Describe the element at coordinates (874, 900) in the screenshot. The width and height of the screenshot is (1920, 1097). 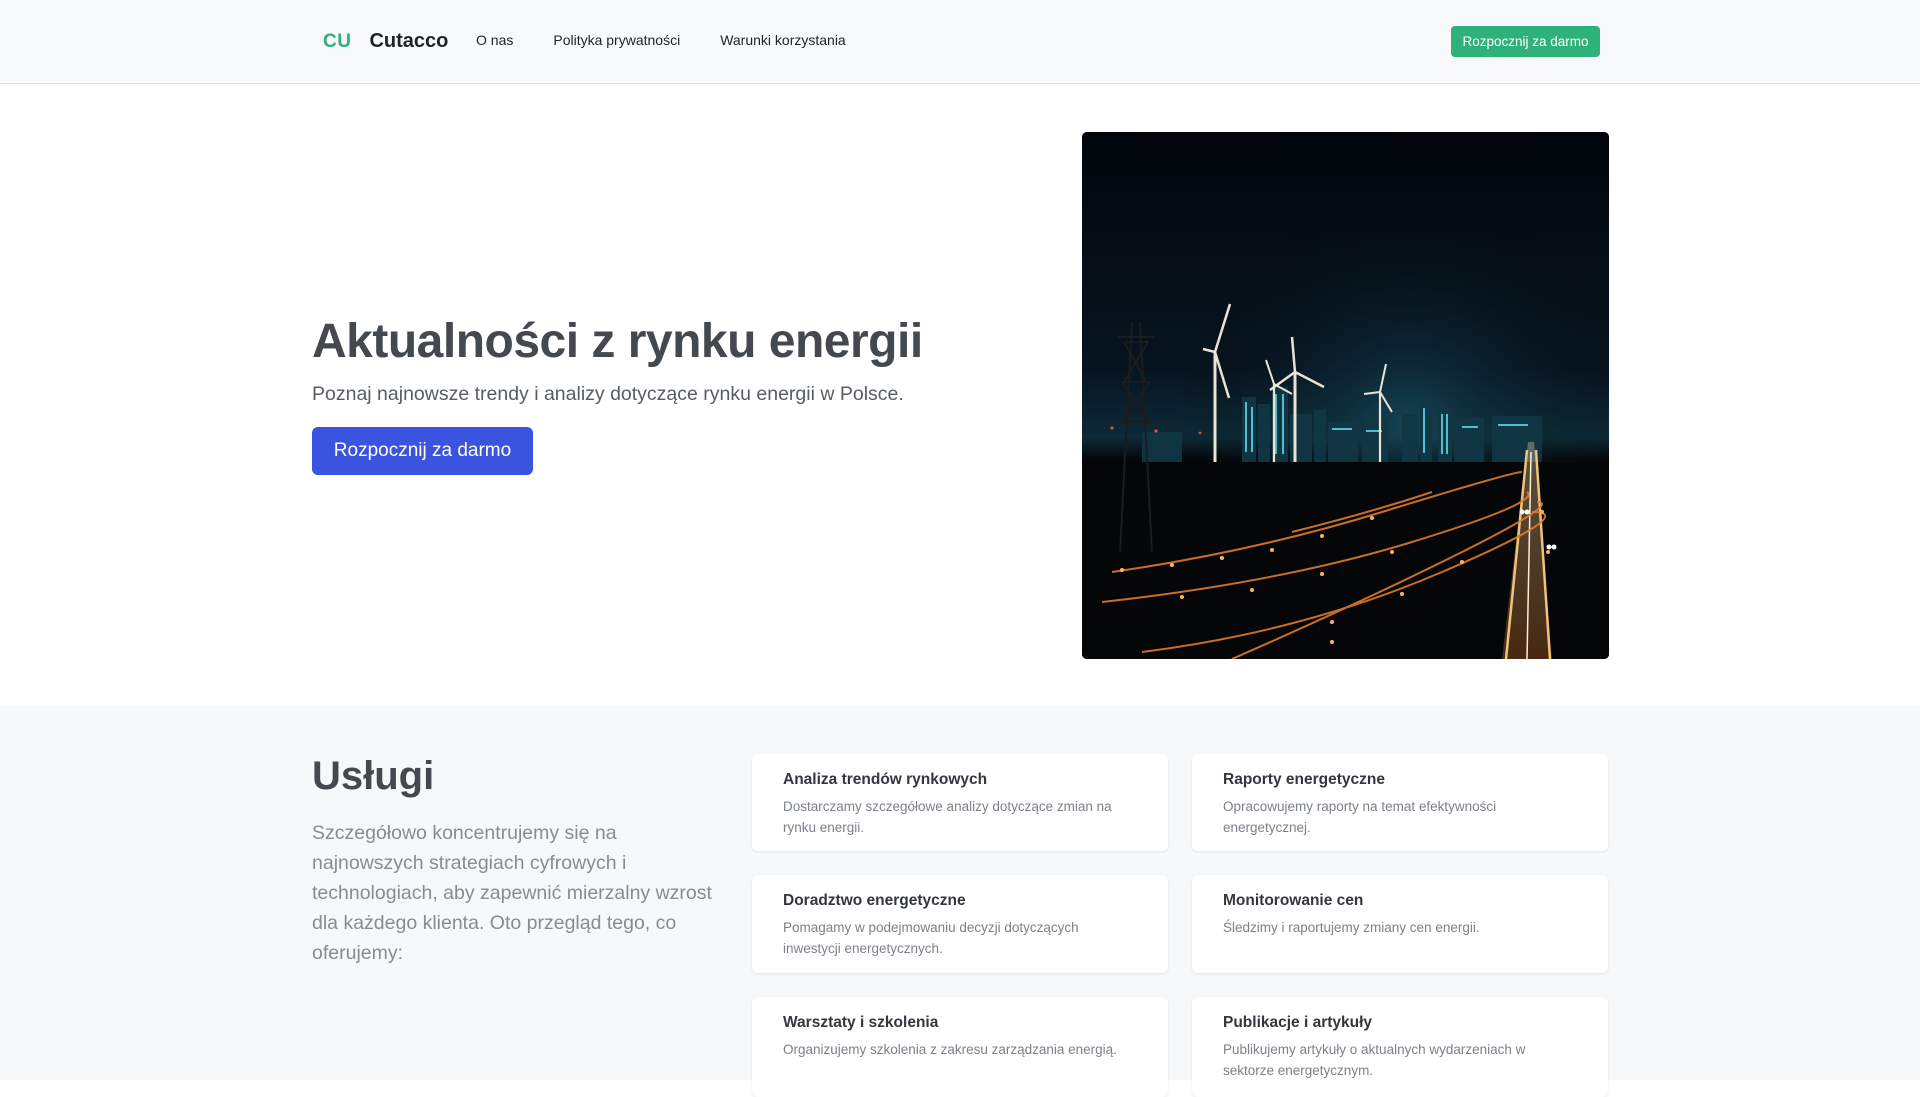
I see `service-card-title: Doradztwo energetyczne` at that location.